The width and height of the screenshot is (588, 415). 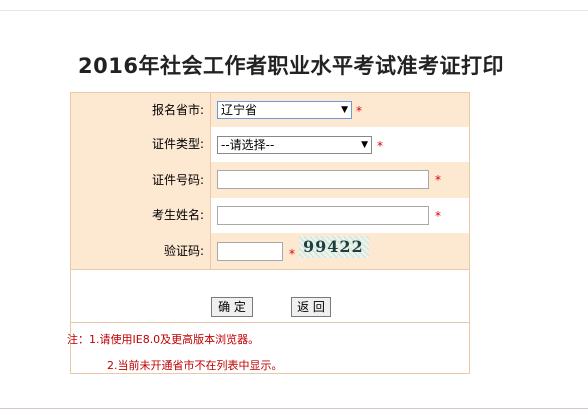 I want to click on captcha-label: 验证码:, so click(x=141, y=251).